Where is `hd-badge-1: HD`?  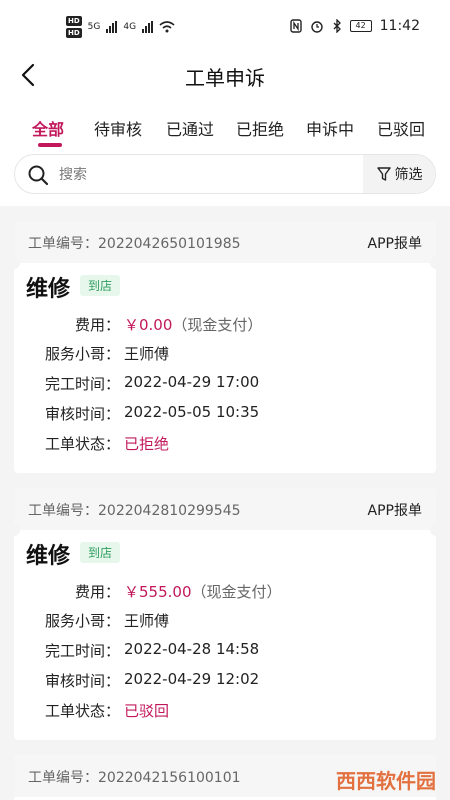 hd-badge-1: HD is located at coordinates (74, 21).